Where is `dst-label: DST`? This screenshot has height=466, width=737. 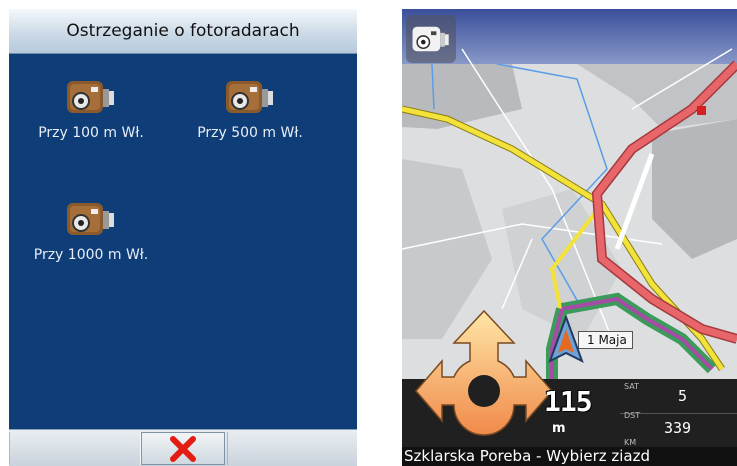 dst-label: DST is located at coordinates (632, 415).